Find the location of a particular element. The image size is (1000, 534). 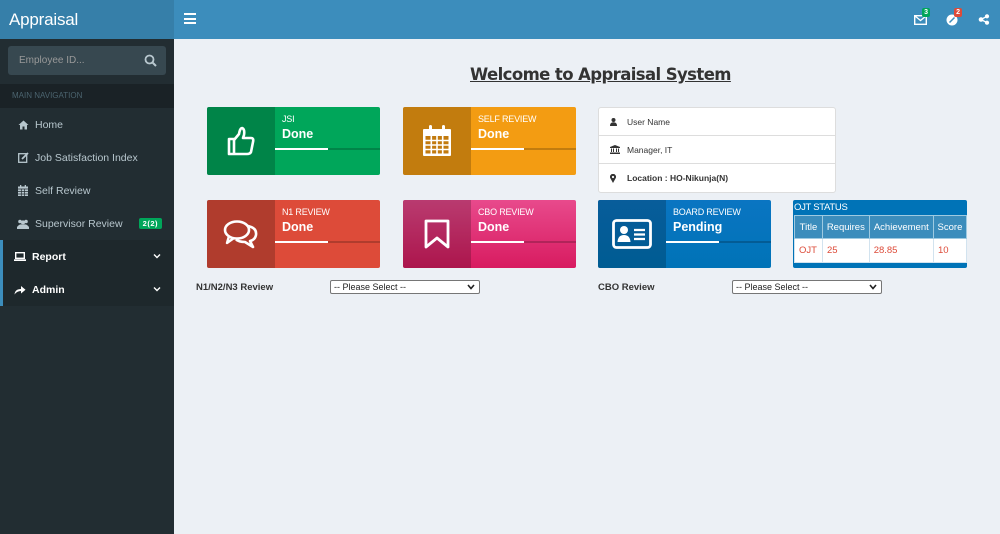

user-name-row: User Name is located at coordinates (717, 122).